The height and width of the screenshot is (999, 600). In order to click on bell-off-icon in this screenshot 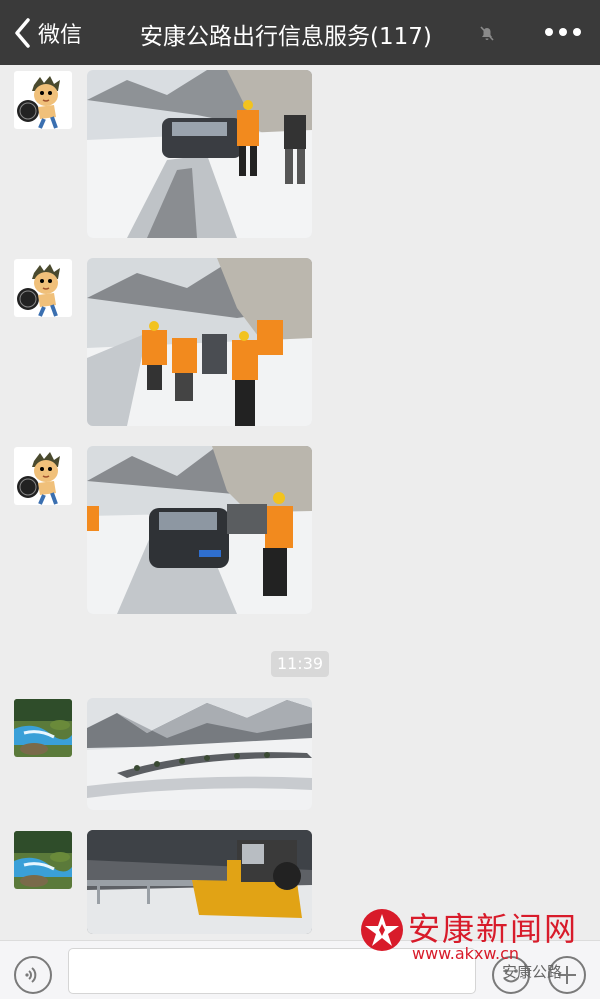, I will do `click(487, 33)`.